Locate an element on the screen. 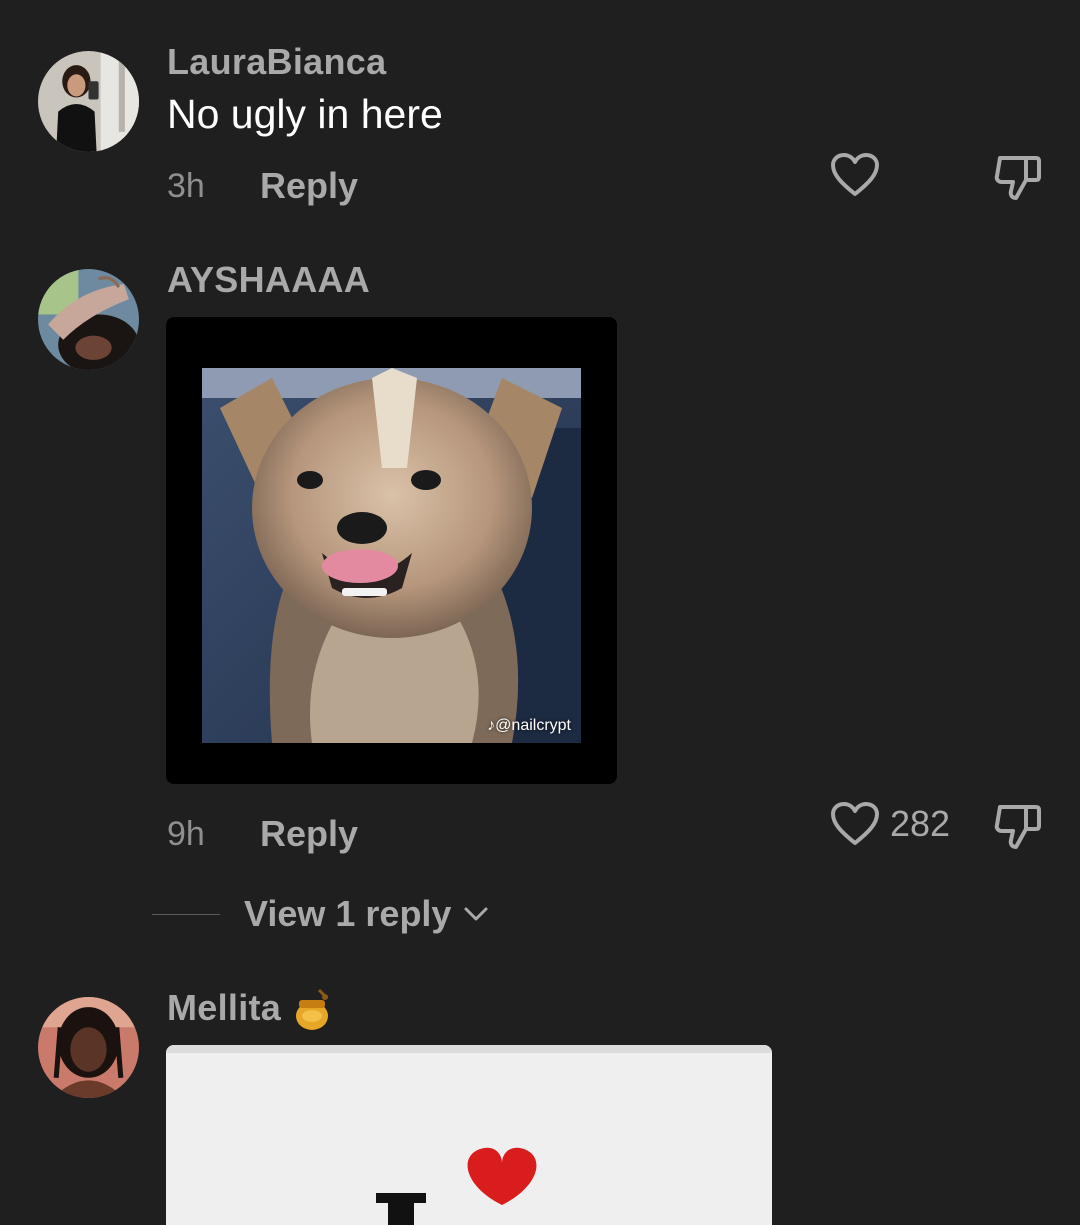  comment-username: LauraBianca is located at coordinates (276, 62).